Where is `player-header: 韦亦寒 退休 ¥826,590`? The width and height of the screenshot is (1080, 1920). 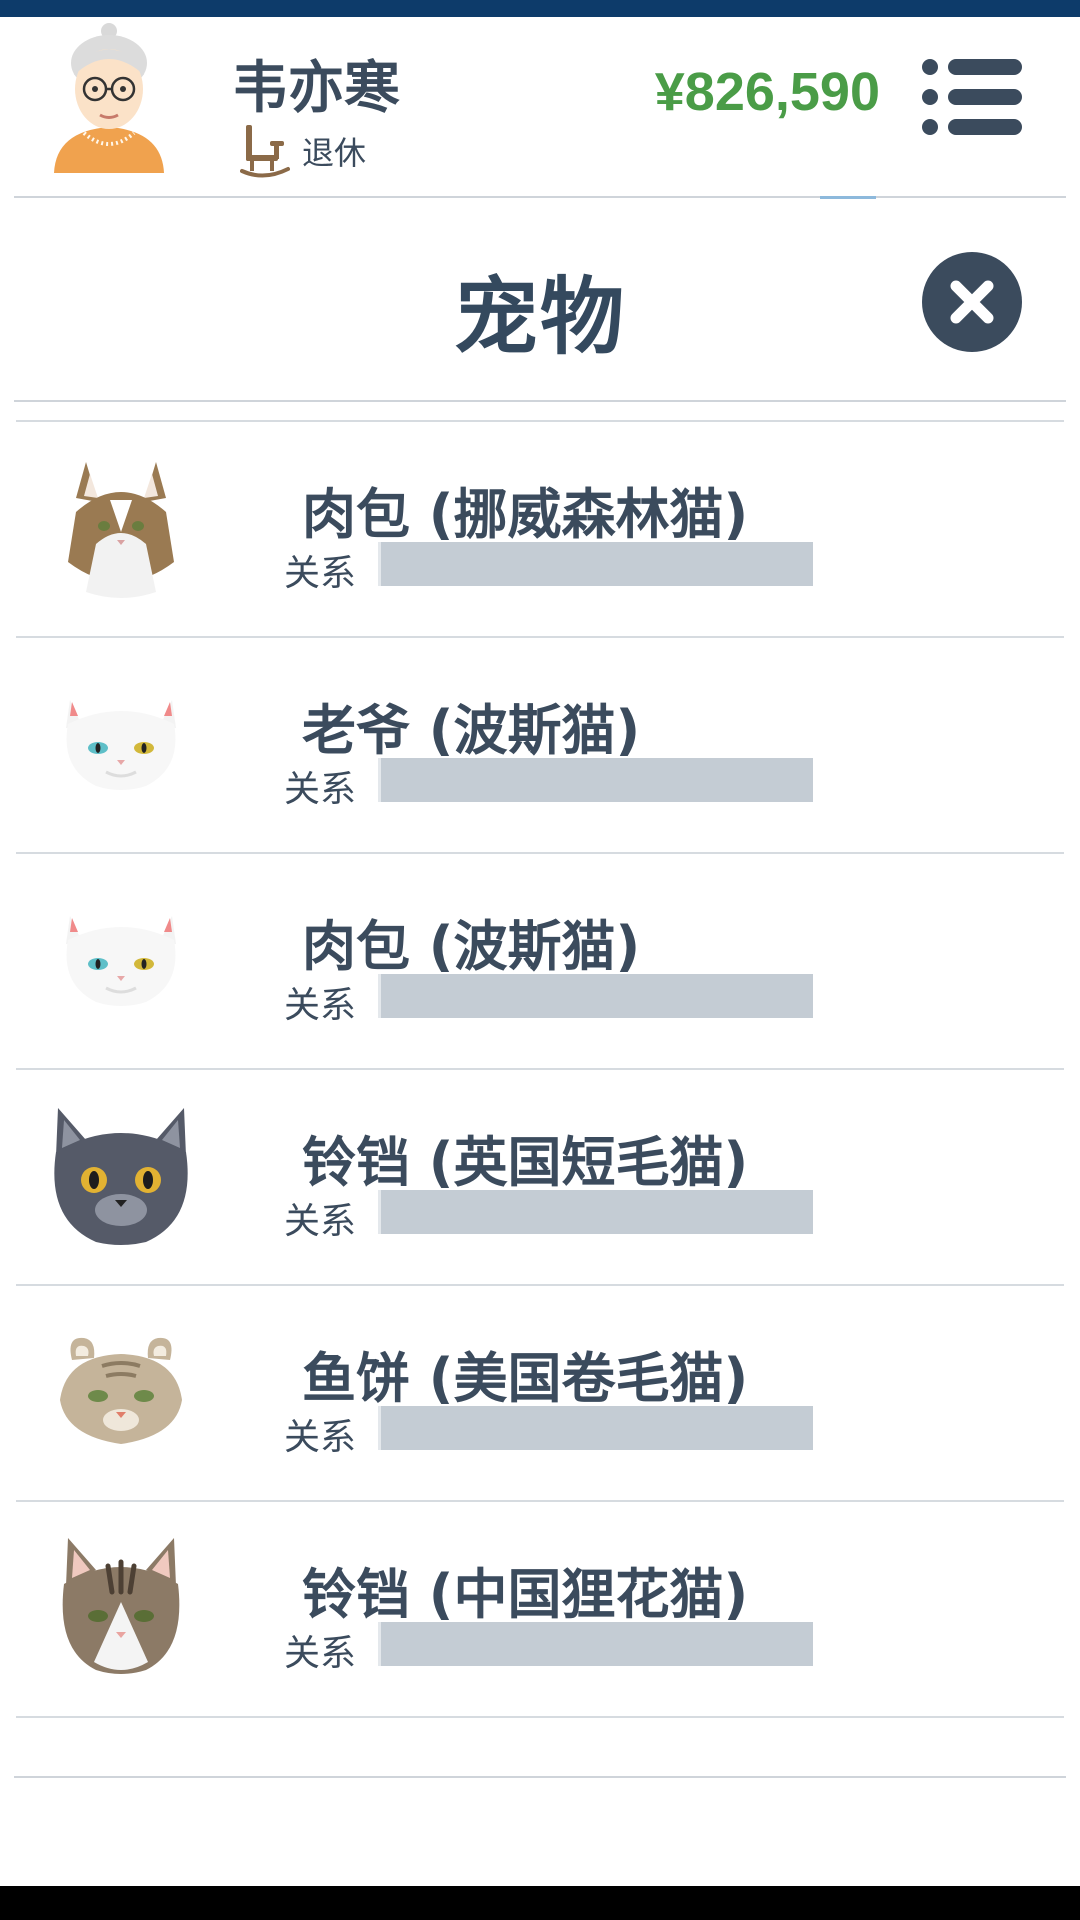
player-header: 韦亦寒 退休 ¥826,590 is located at coordinates (540, 107).